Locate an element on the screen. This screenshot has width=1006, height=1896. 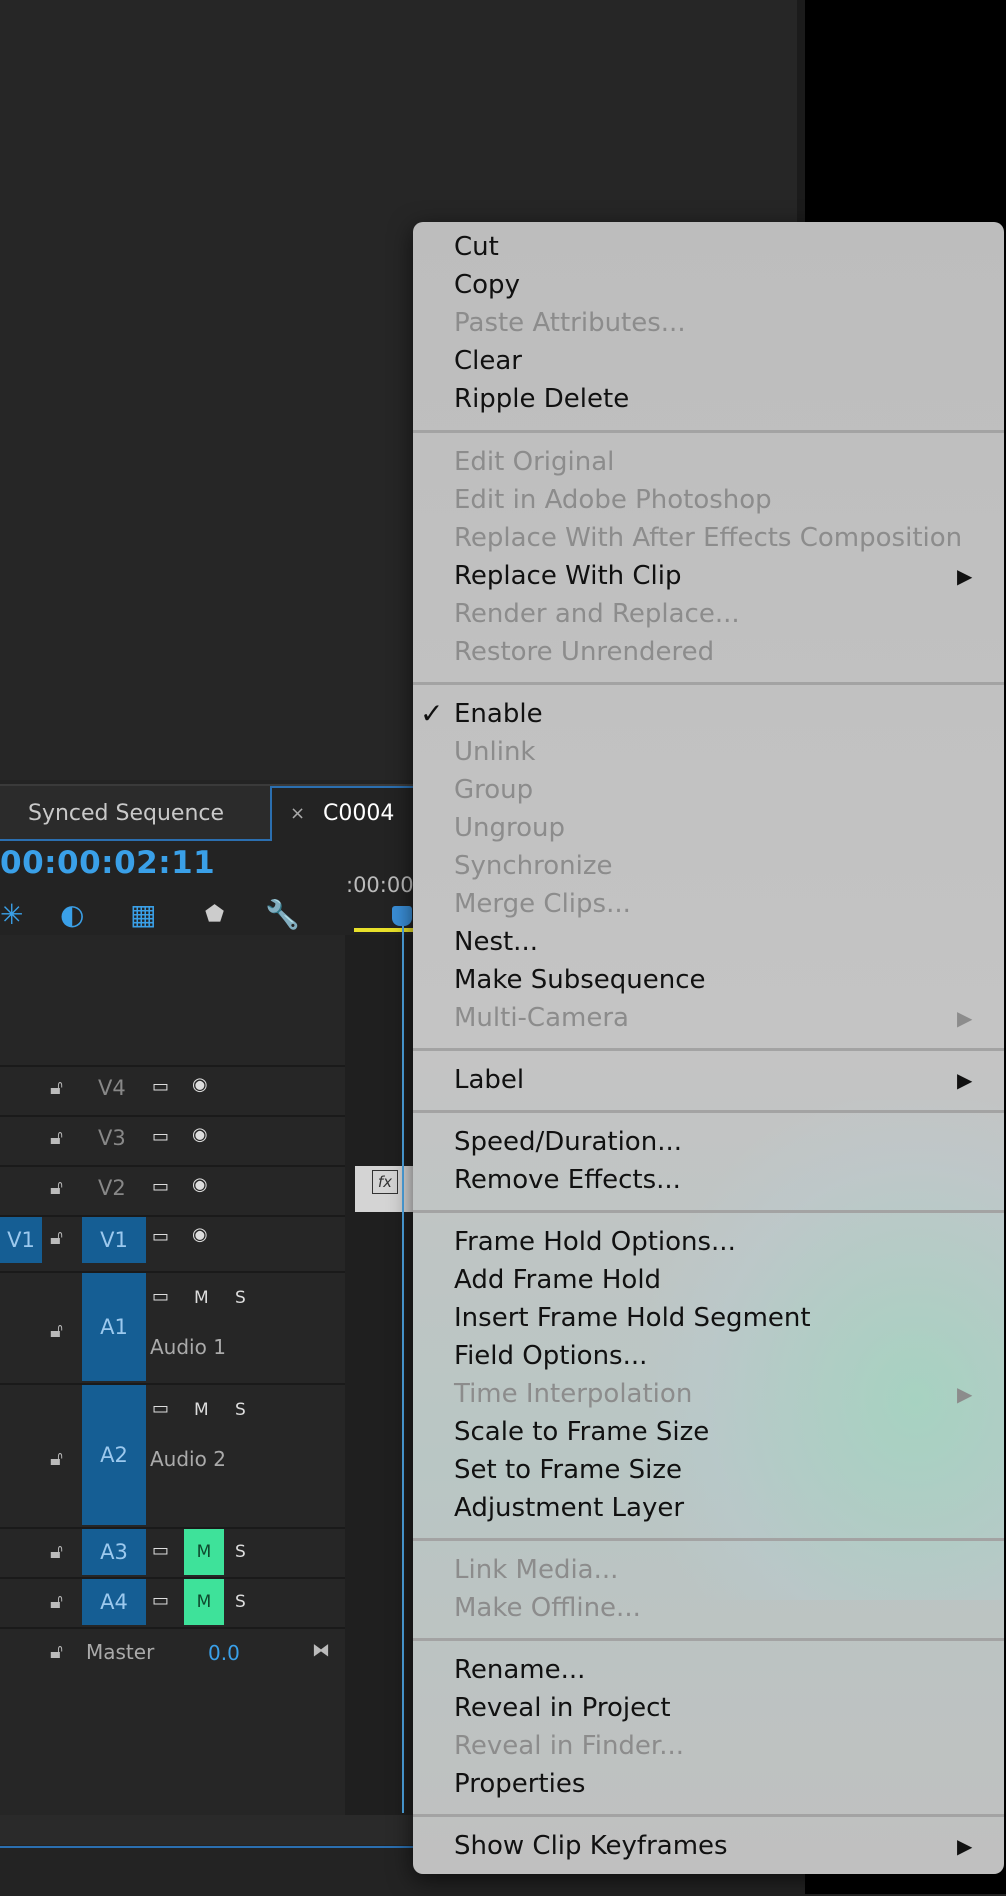
track-label-v3: V3 is located at coordinates (112, 1138).